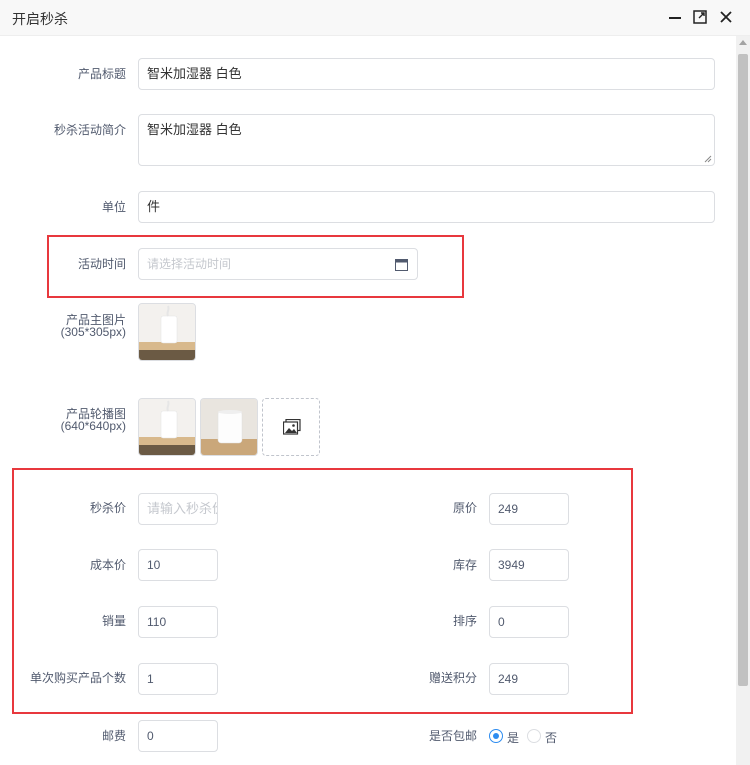 Image resolution: width=750 pixels, height=765 pixels. Describe the element at coordinates (675, 17) in the screenshot. I see `minimize-icon` at that location.